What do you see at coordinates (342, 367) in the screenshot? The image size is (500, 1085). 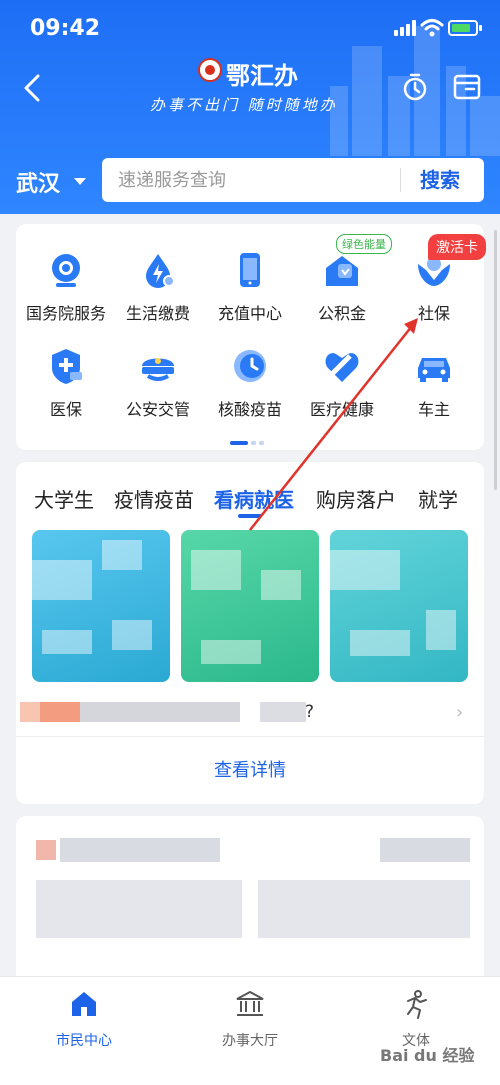 I see `healthcare-icon` at bounding box center [342, 367].